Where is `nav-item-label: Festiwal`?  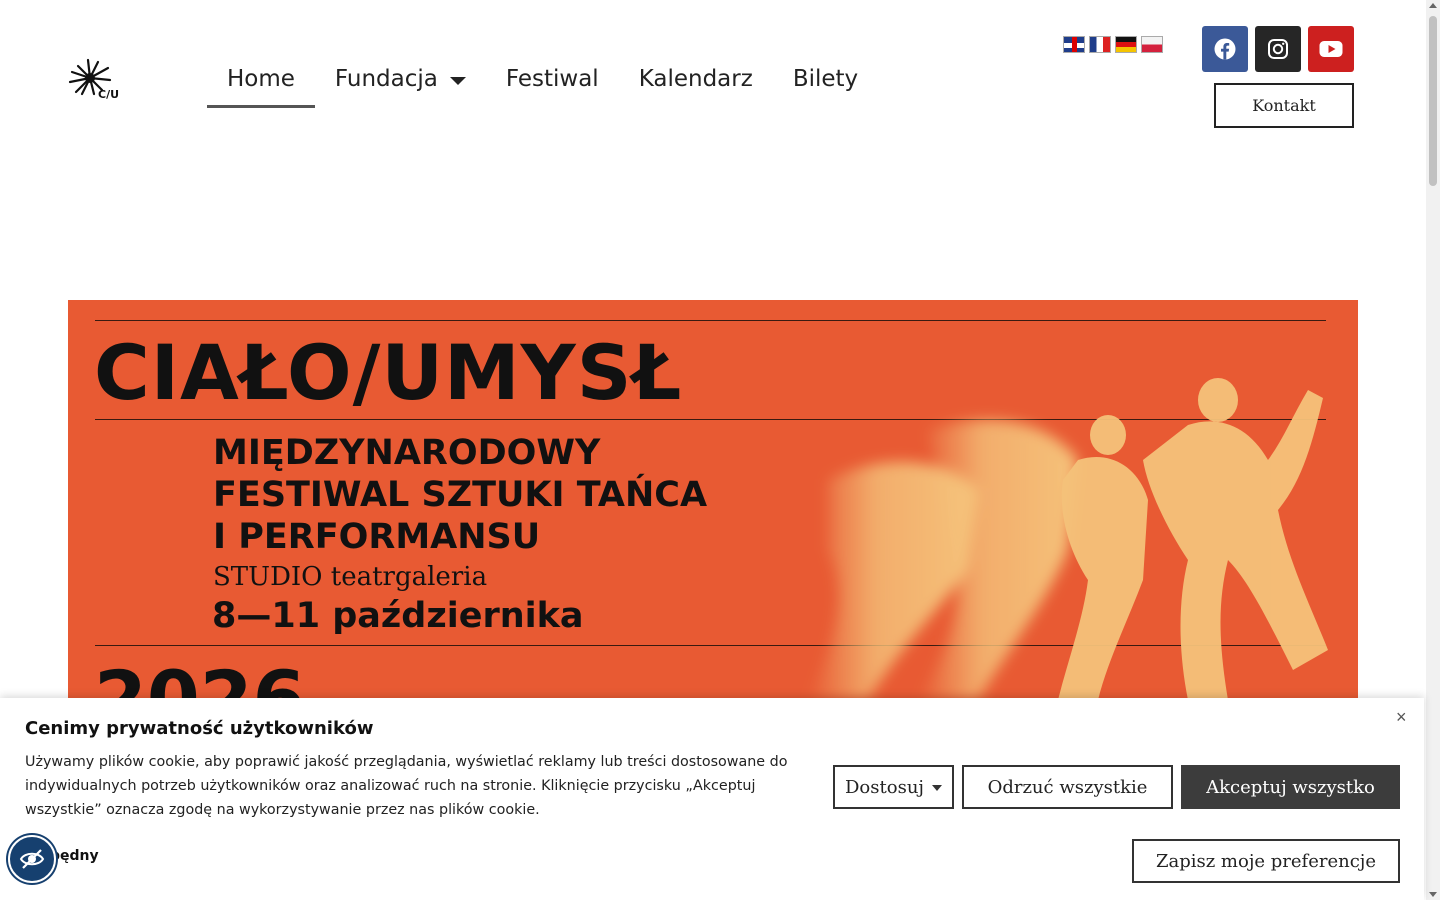
nav-item-label: Festiwal is located at coordinates (552, 79).